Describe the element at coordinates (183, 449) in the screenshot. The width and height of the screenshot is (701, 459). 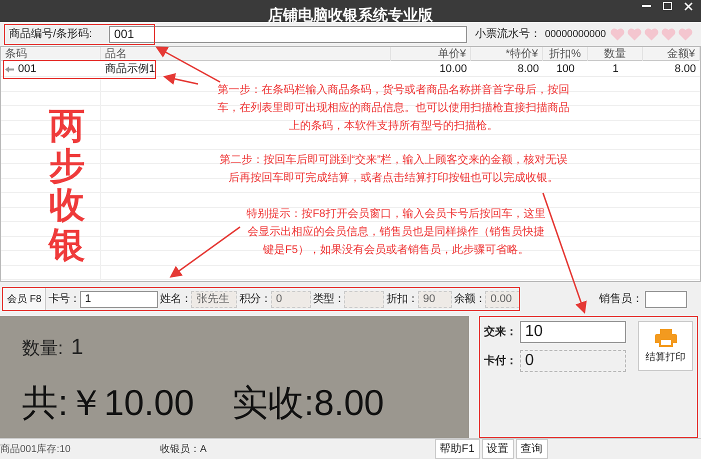
I see `cashier-status: 收银员：A` at that location.